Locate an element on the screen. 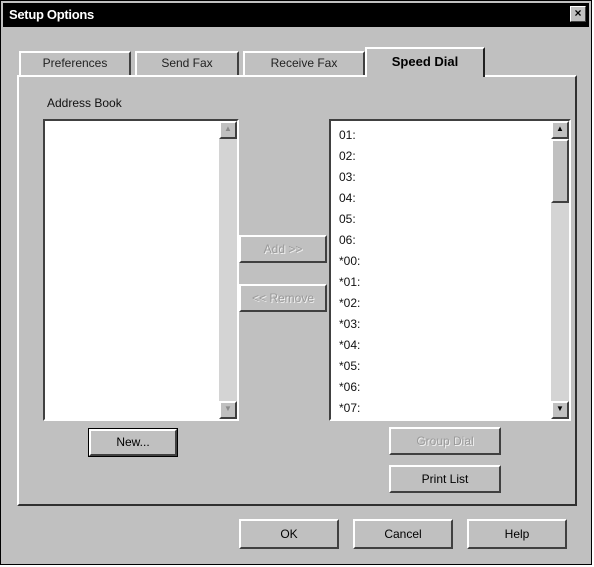 The height and width of the screenshot is (567, 594). speed-dial-entry: 01: is located at coordinates (349, 135).